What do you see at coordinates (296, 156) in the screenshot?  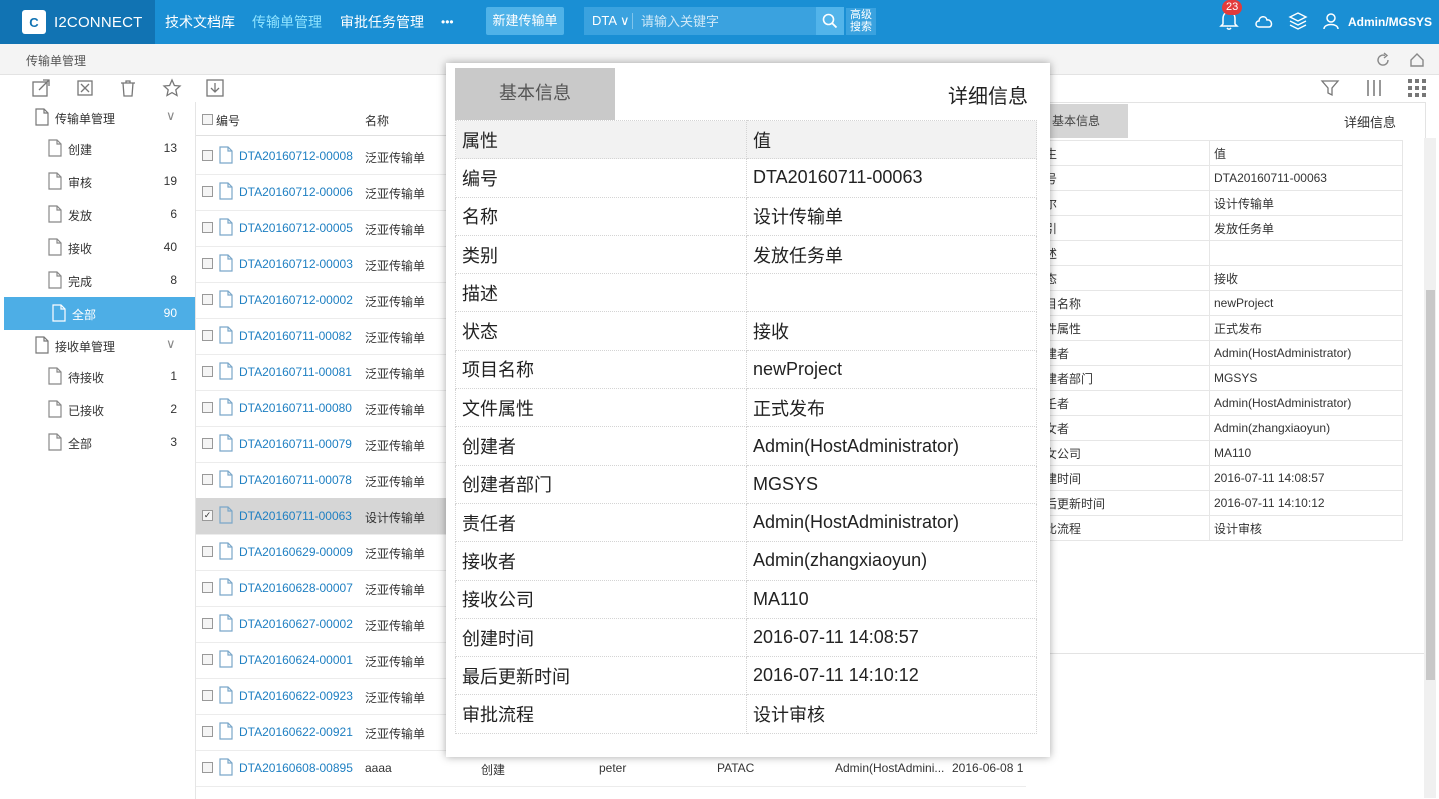 I see `row-code-link: DTA20160712-00008` at bounding box center [296, 156].